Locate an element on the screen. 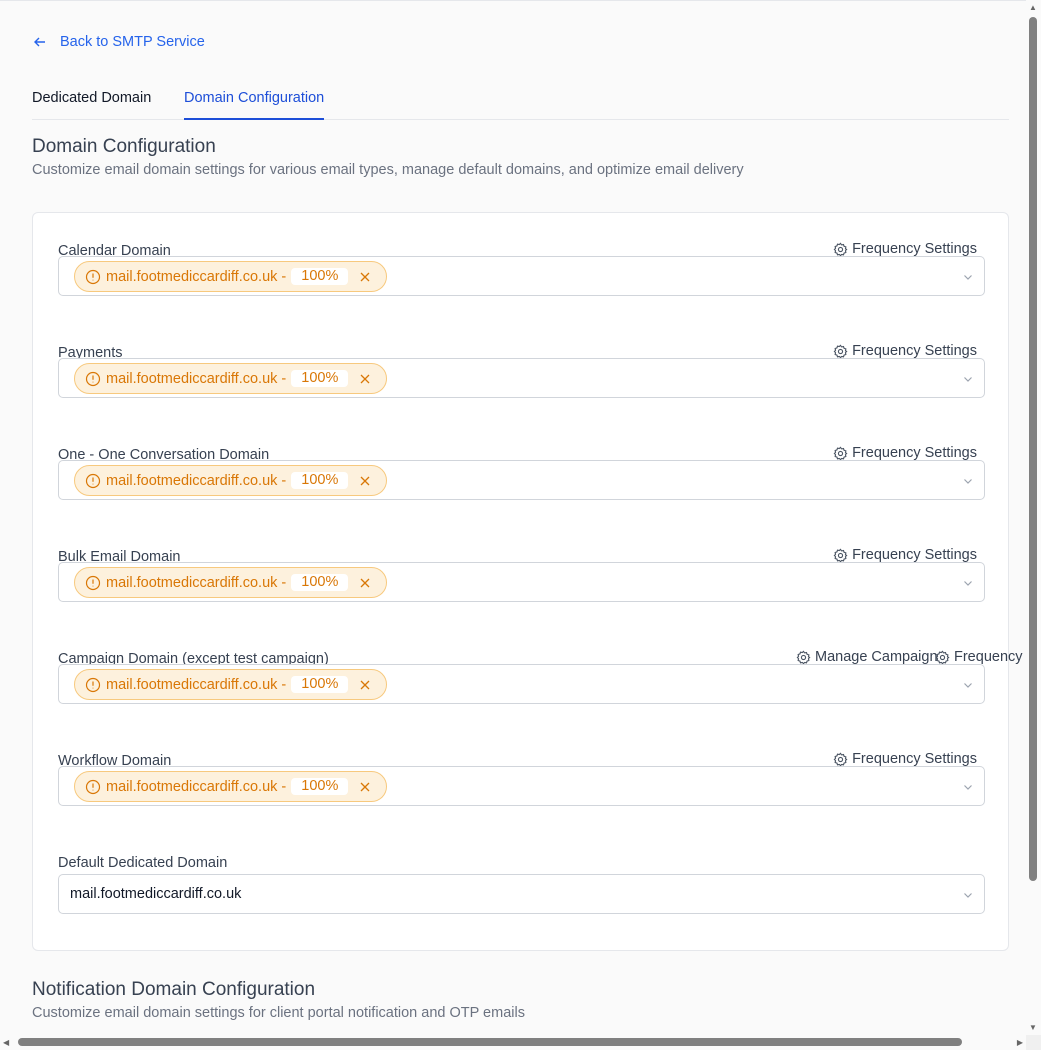 This screenshot has height=1050, width=1041. scroll-left-icon: ◀ is located at coordinates (6, 1042).